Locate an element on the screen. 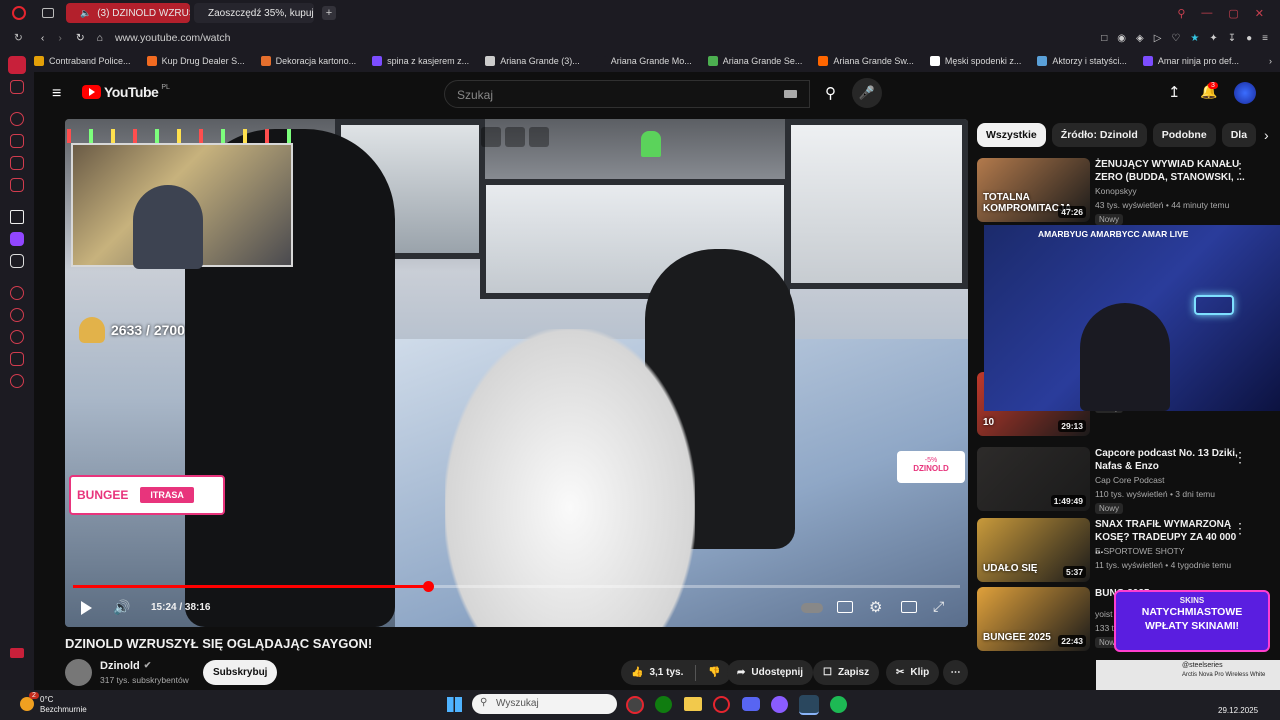  speed-dial-icon is located at coordinates (17, 119).